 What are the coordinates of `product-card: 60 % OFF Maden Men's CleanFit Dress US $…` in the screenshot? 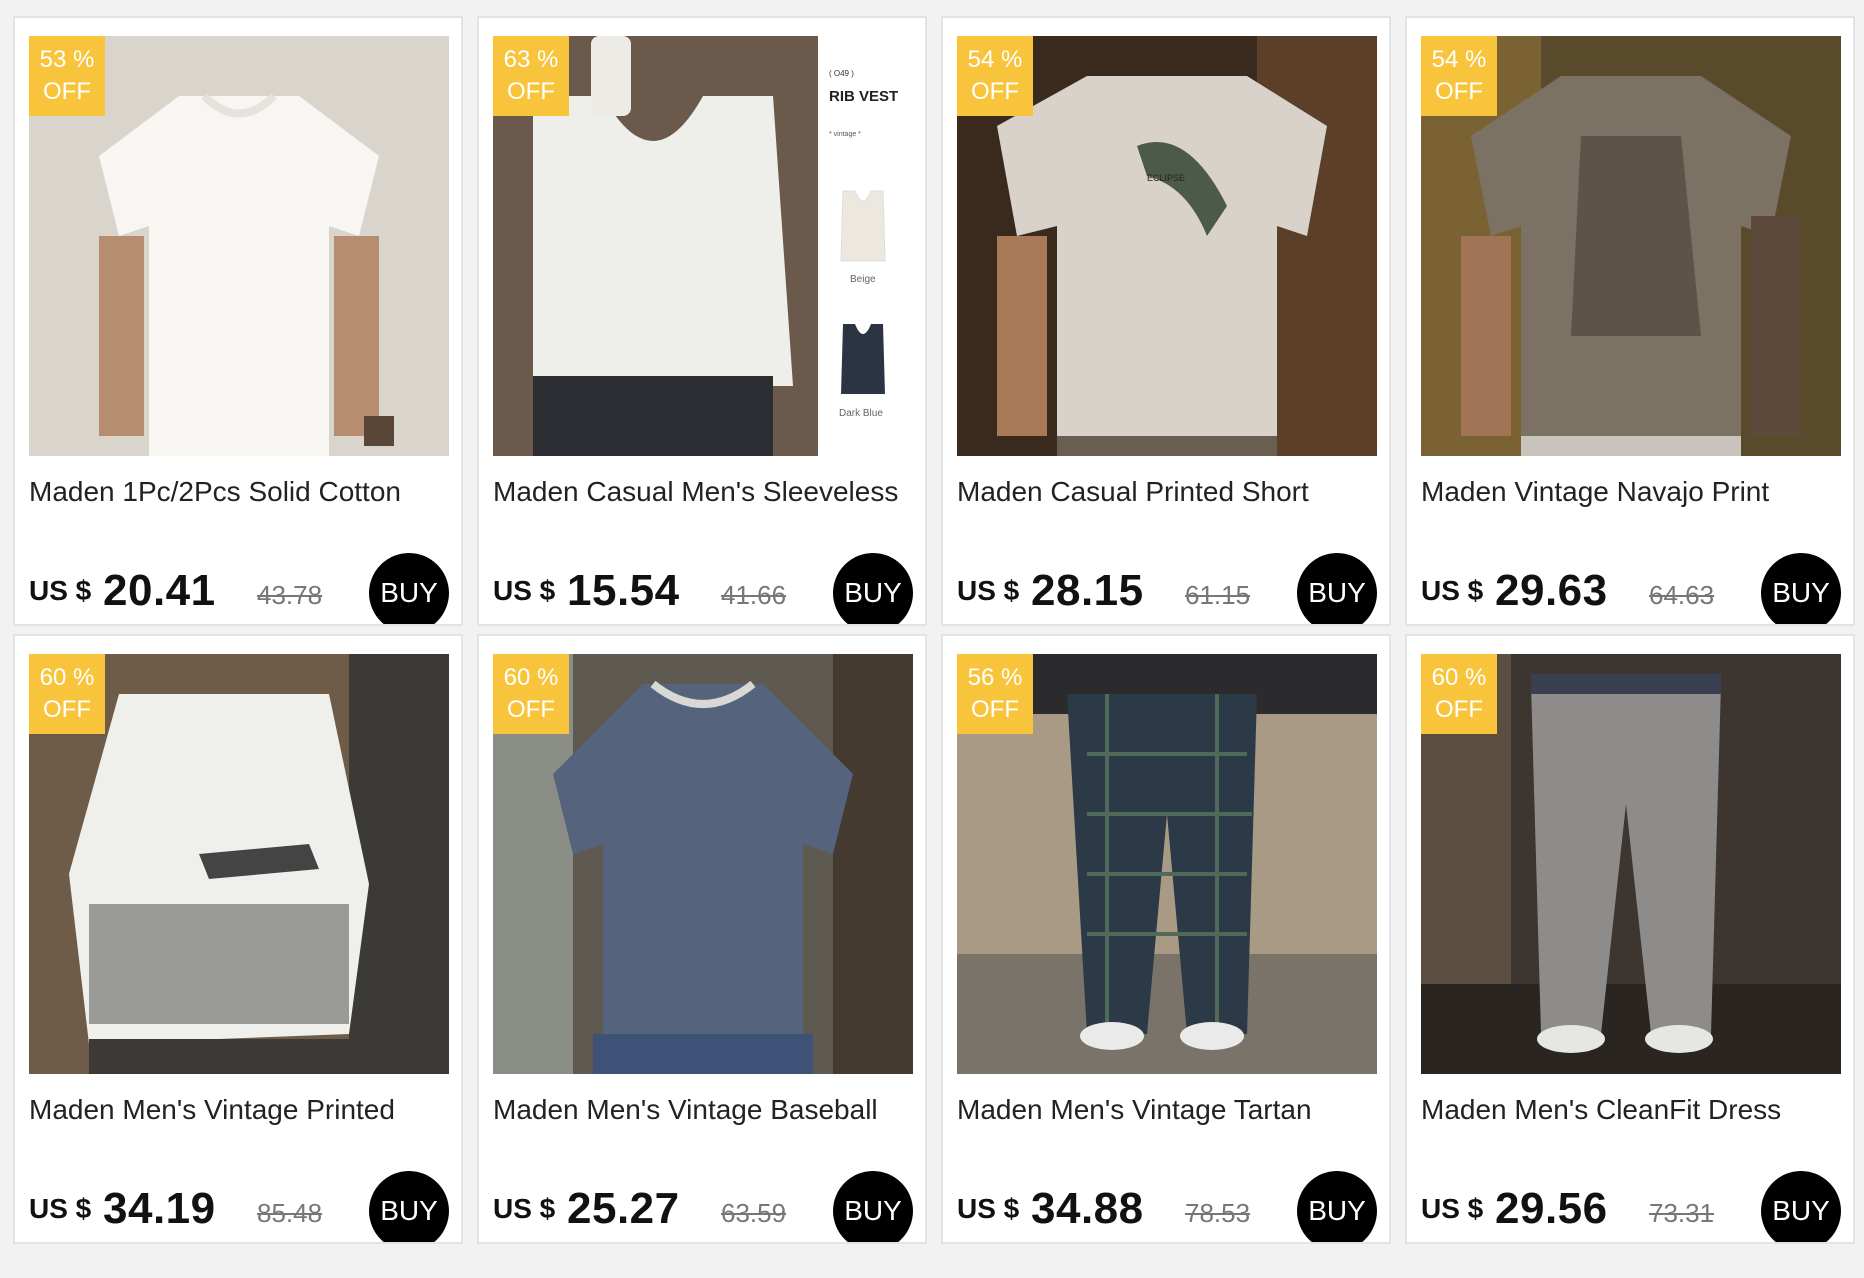 It's located at (1630, 939).